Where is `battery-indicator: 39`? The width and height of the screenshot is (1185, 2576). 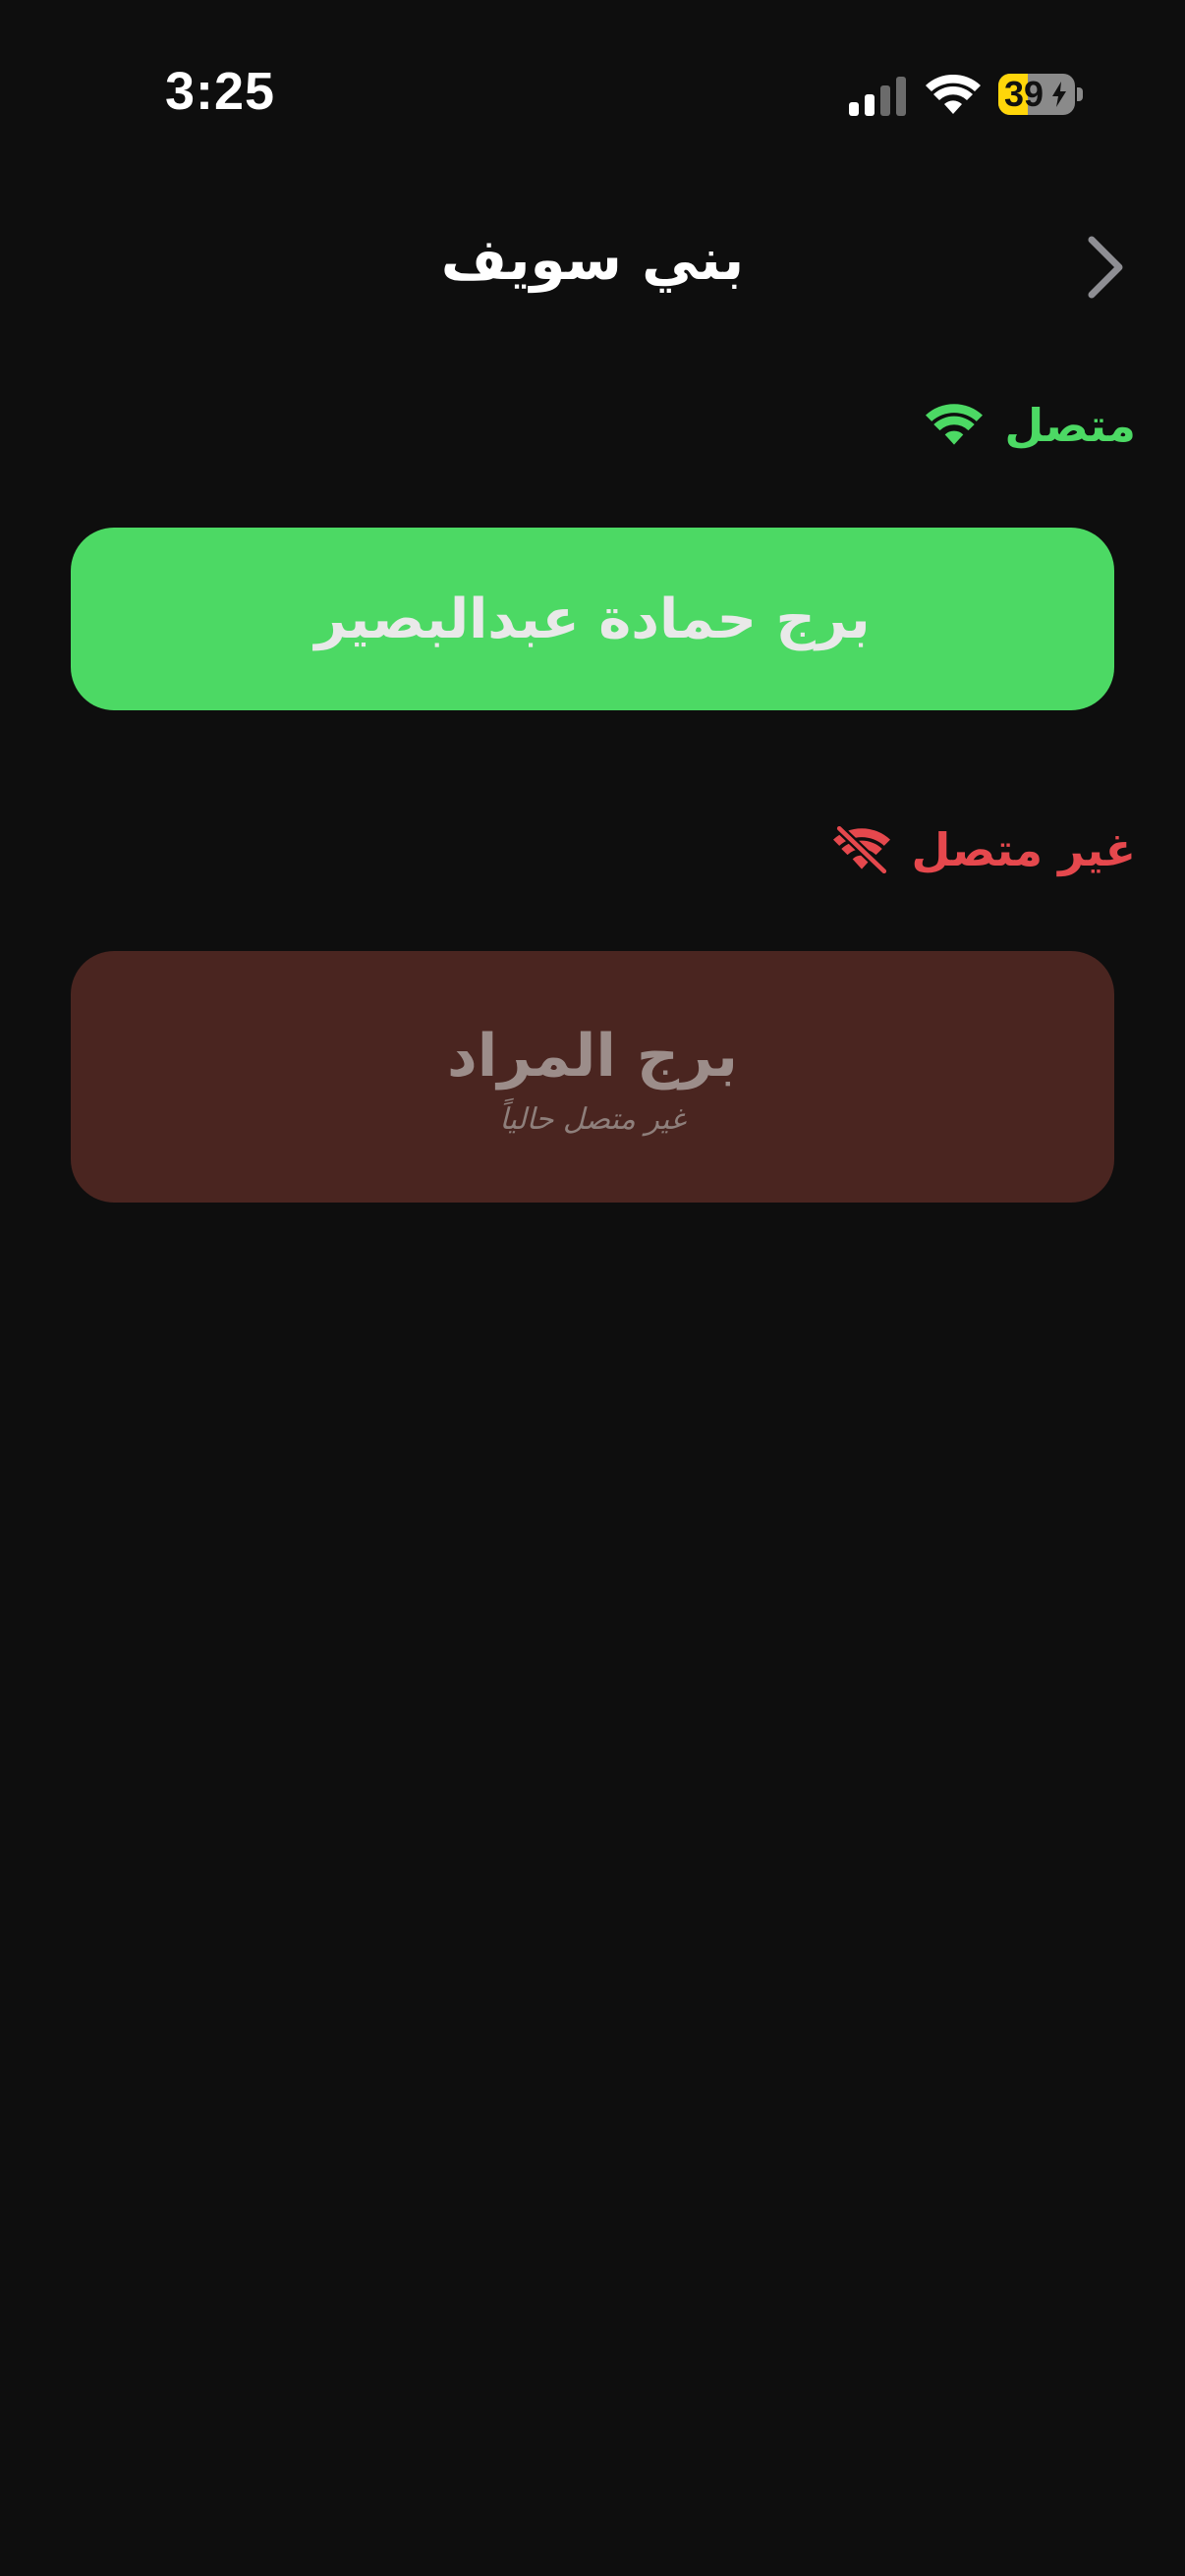 battery-indicator: 39 is located at coordinates (1041, 94).